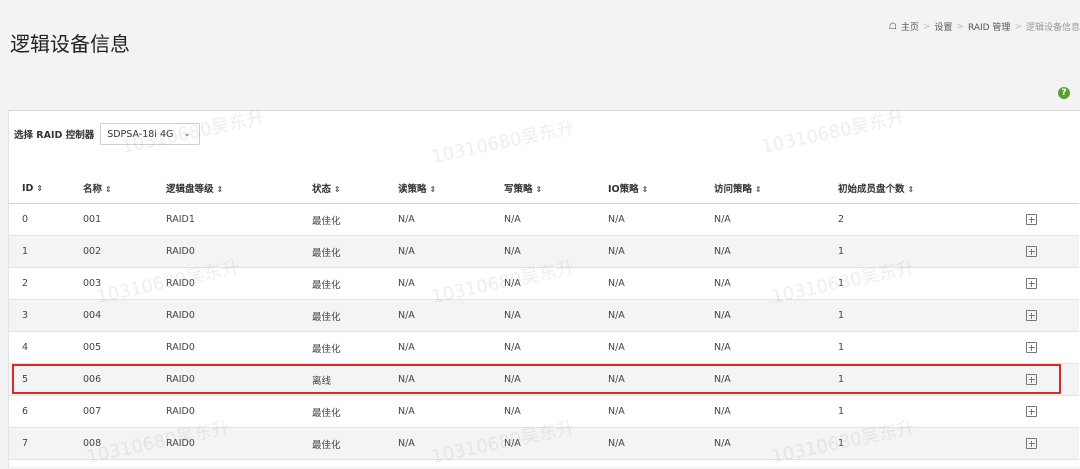 The width and height of the screenshot is (1080, 469). What do you see at coordinates (124, 411) in the screenshot?
I see `table-cell: 007` at bounding box center [124, 411].